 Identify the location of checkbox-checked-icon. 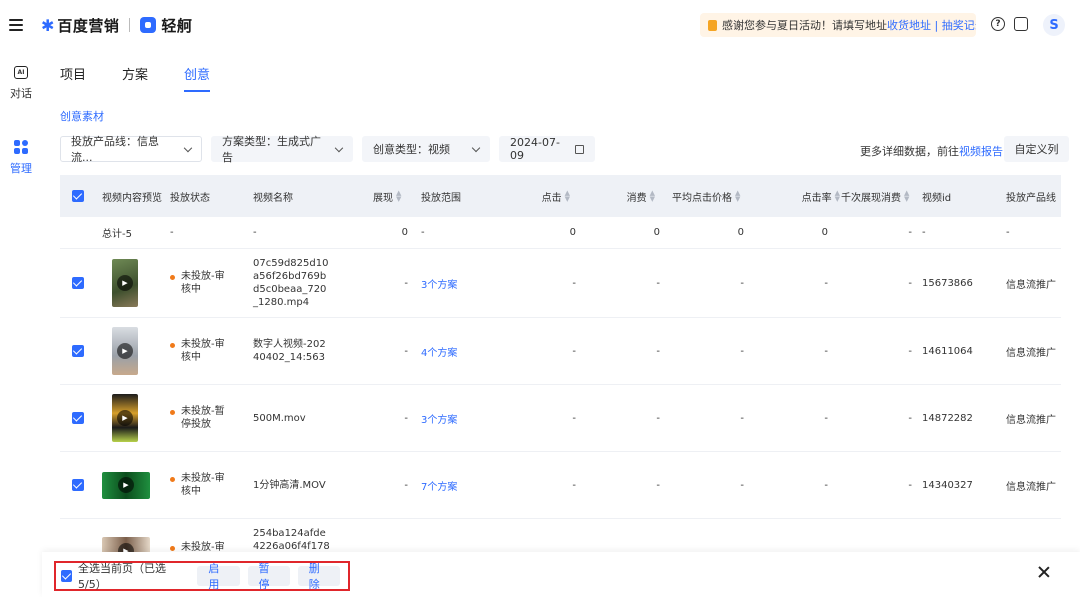
(78, 485).